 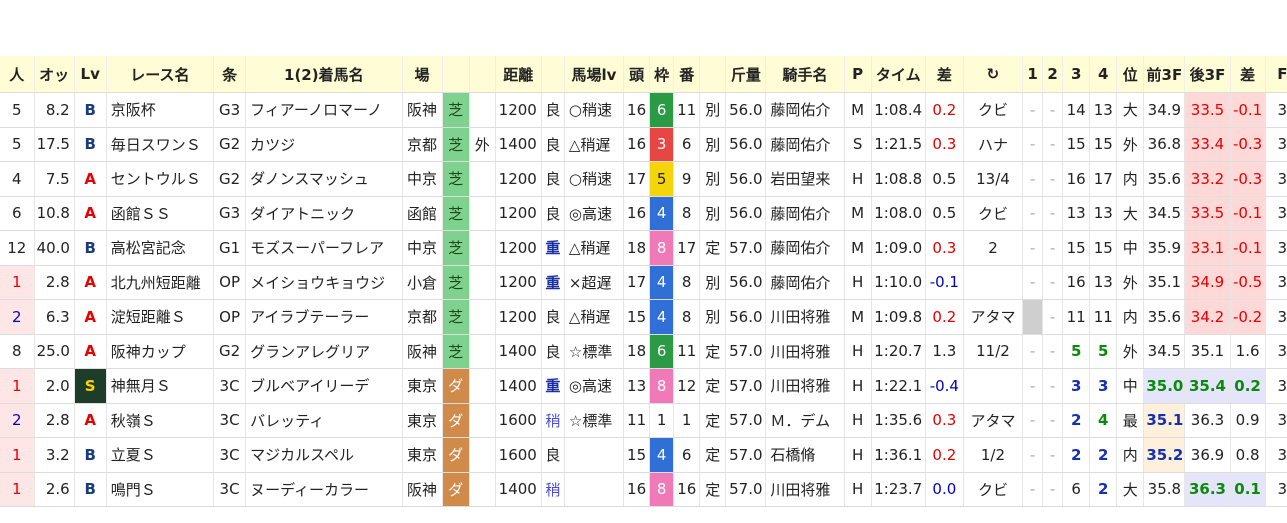 What do you see at coordinates (160, 144) in the screenshot?
I see `race-name-cell: 毎日スワンＳ` at bounding box center [160, 144].